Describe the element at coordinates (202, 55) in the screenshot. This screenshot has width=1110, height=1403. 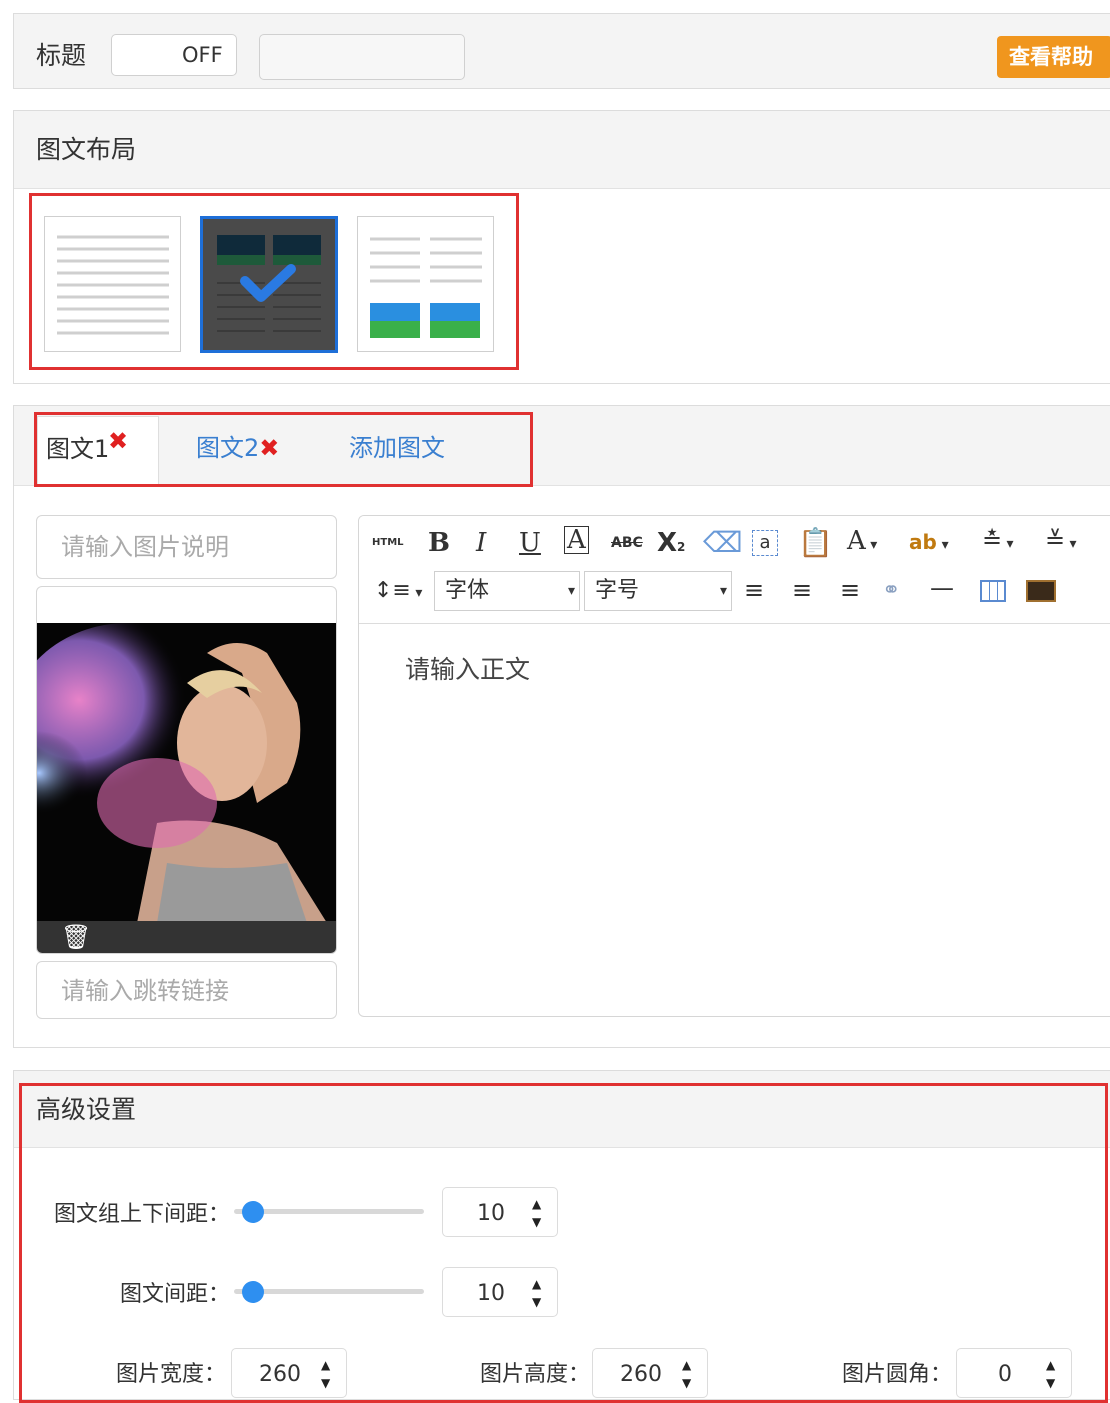
I see `toggle-state-label: OFF` at that location.